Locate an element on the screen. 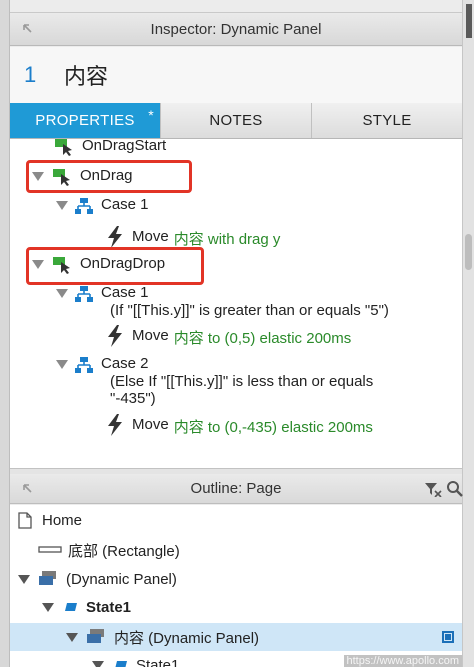 This screenshot has height=667, width=474. scroll-thumb is located at coordinates (468, 252).